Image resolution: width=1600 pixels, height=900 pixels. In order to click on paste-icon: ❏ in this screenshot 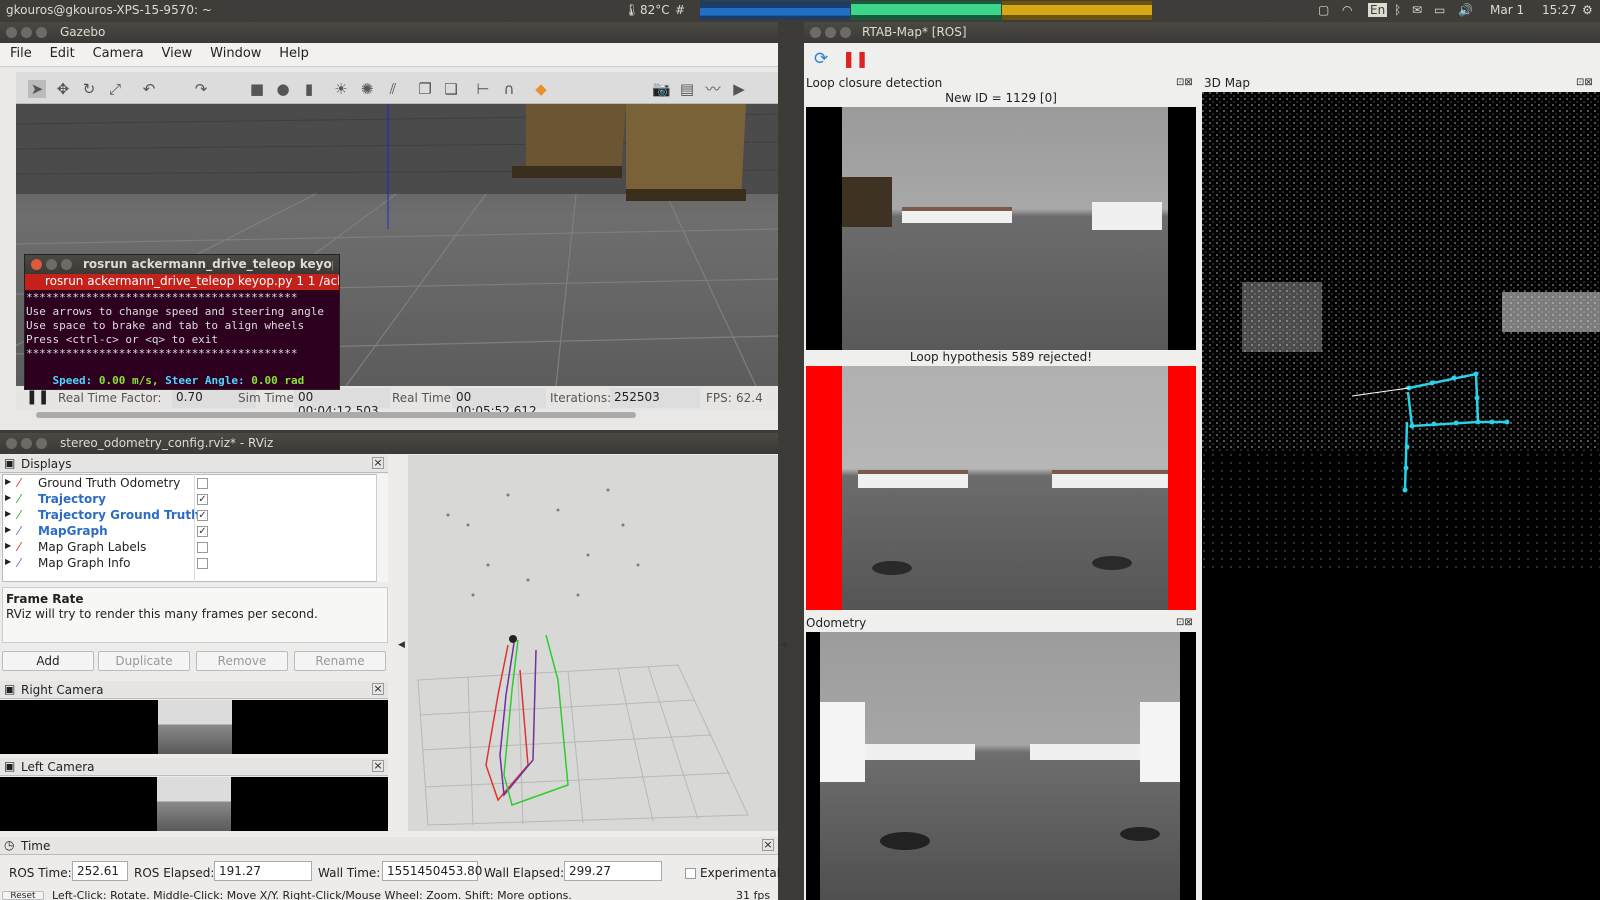, I will do `click(451, 89)`.